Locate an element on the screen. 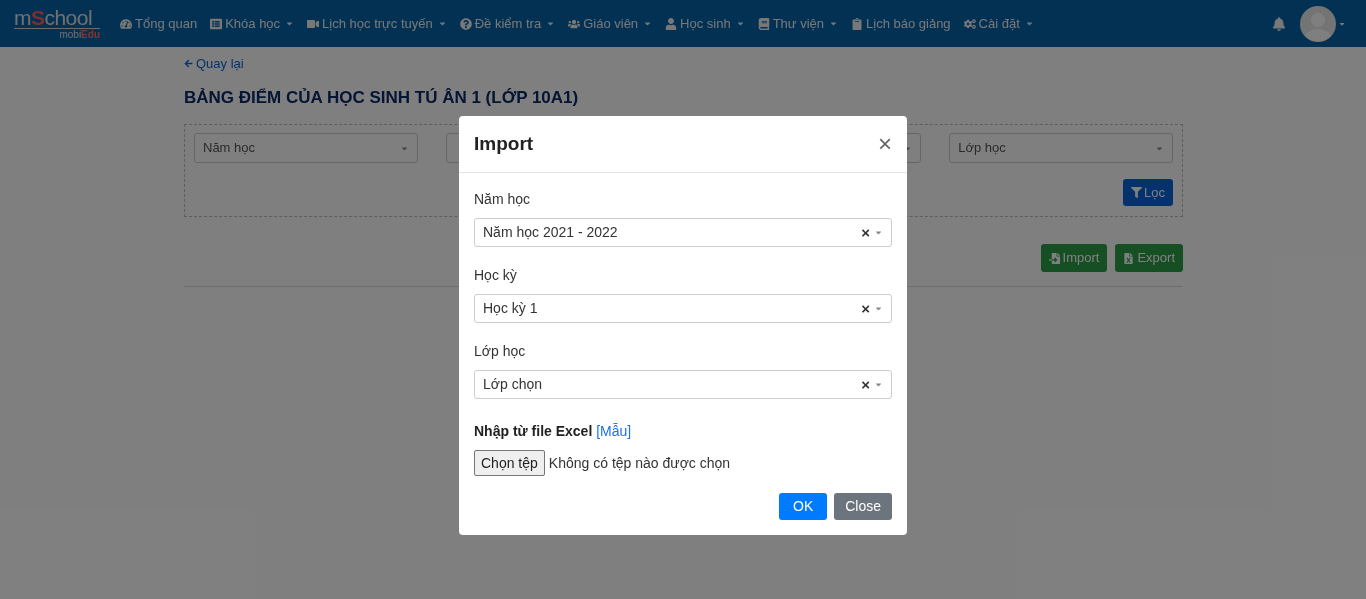 The image size is (1366, 599). page-title: BẢNG ĐIỂM CỦA HỌC SINH TÚ ÂN 1 (LỚP 10A1) is located at coordinates (382, 97).